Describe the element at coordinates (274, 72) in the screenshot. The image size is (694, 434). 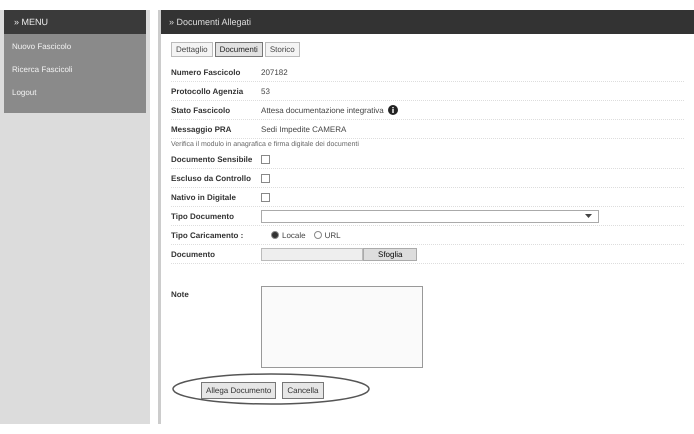
I see `field-value: 207182` at that location.